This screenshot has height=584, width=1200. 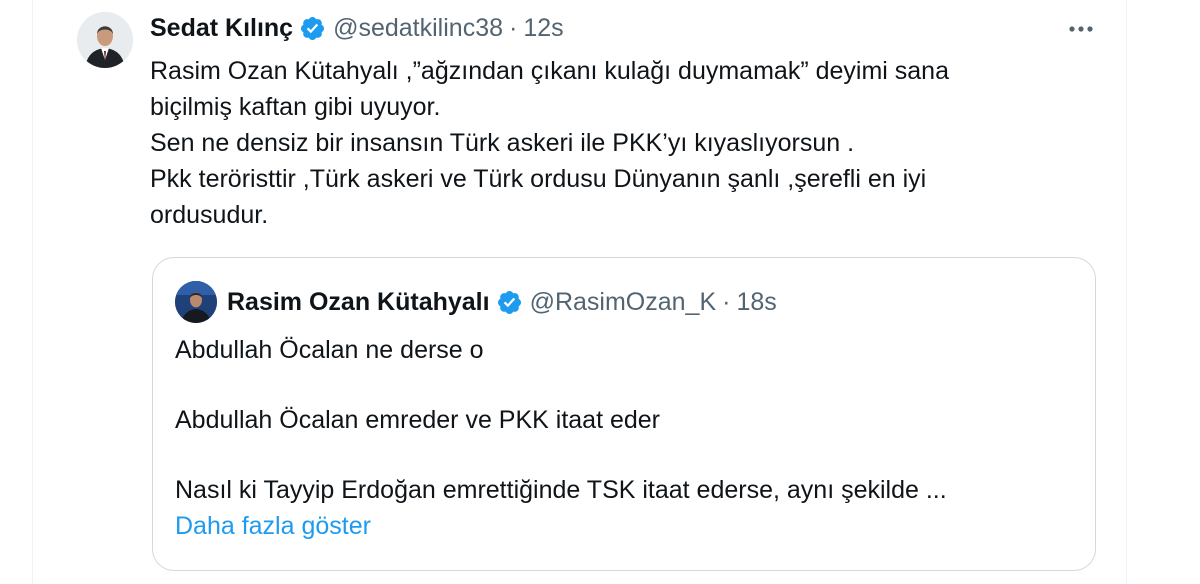 I want to click on tweet-text-line: ordusudur., so click(x=209, y=215).